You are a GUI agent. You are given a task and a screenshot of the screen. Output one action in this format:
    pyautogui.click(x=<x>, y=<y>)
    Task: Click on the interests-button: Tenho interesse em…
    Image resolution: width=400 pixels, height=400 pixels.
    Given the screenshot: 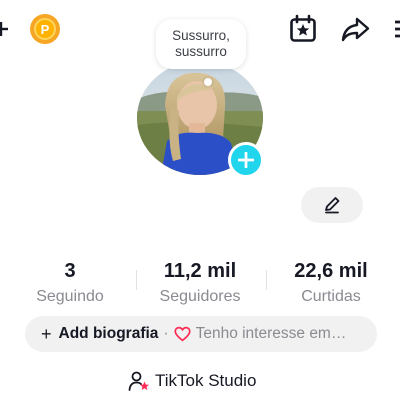 What is the action you would take?
    pyautogui.click(x=271, y=334)
    